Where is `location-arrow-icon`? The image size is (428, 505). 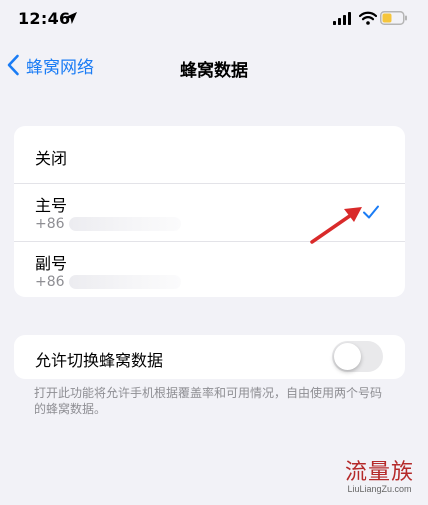
location-arrow-icon is located at coordinates (71, 18).